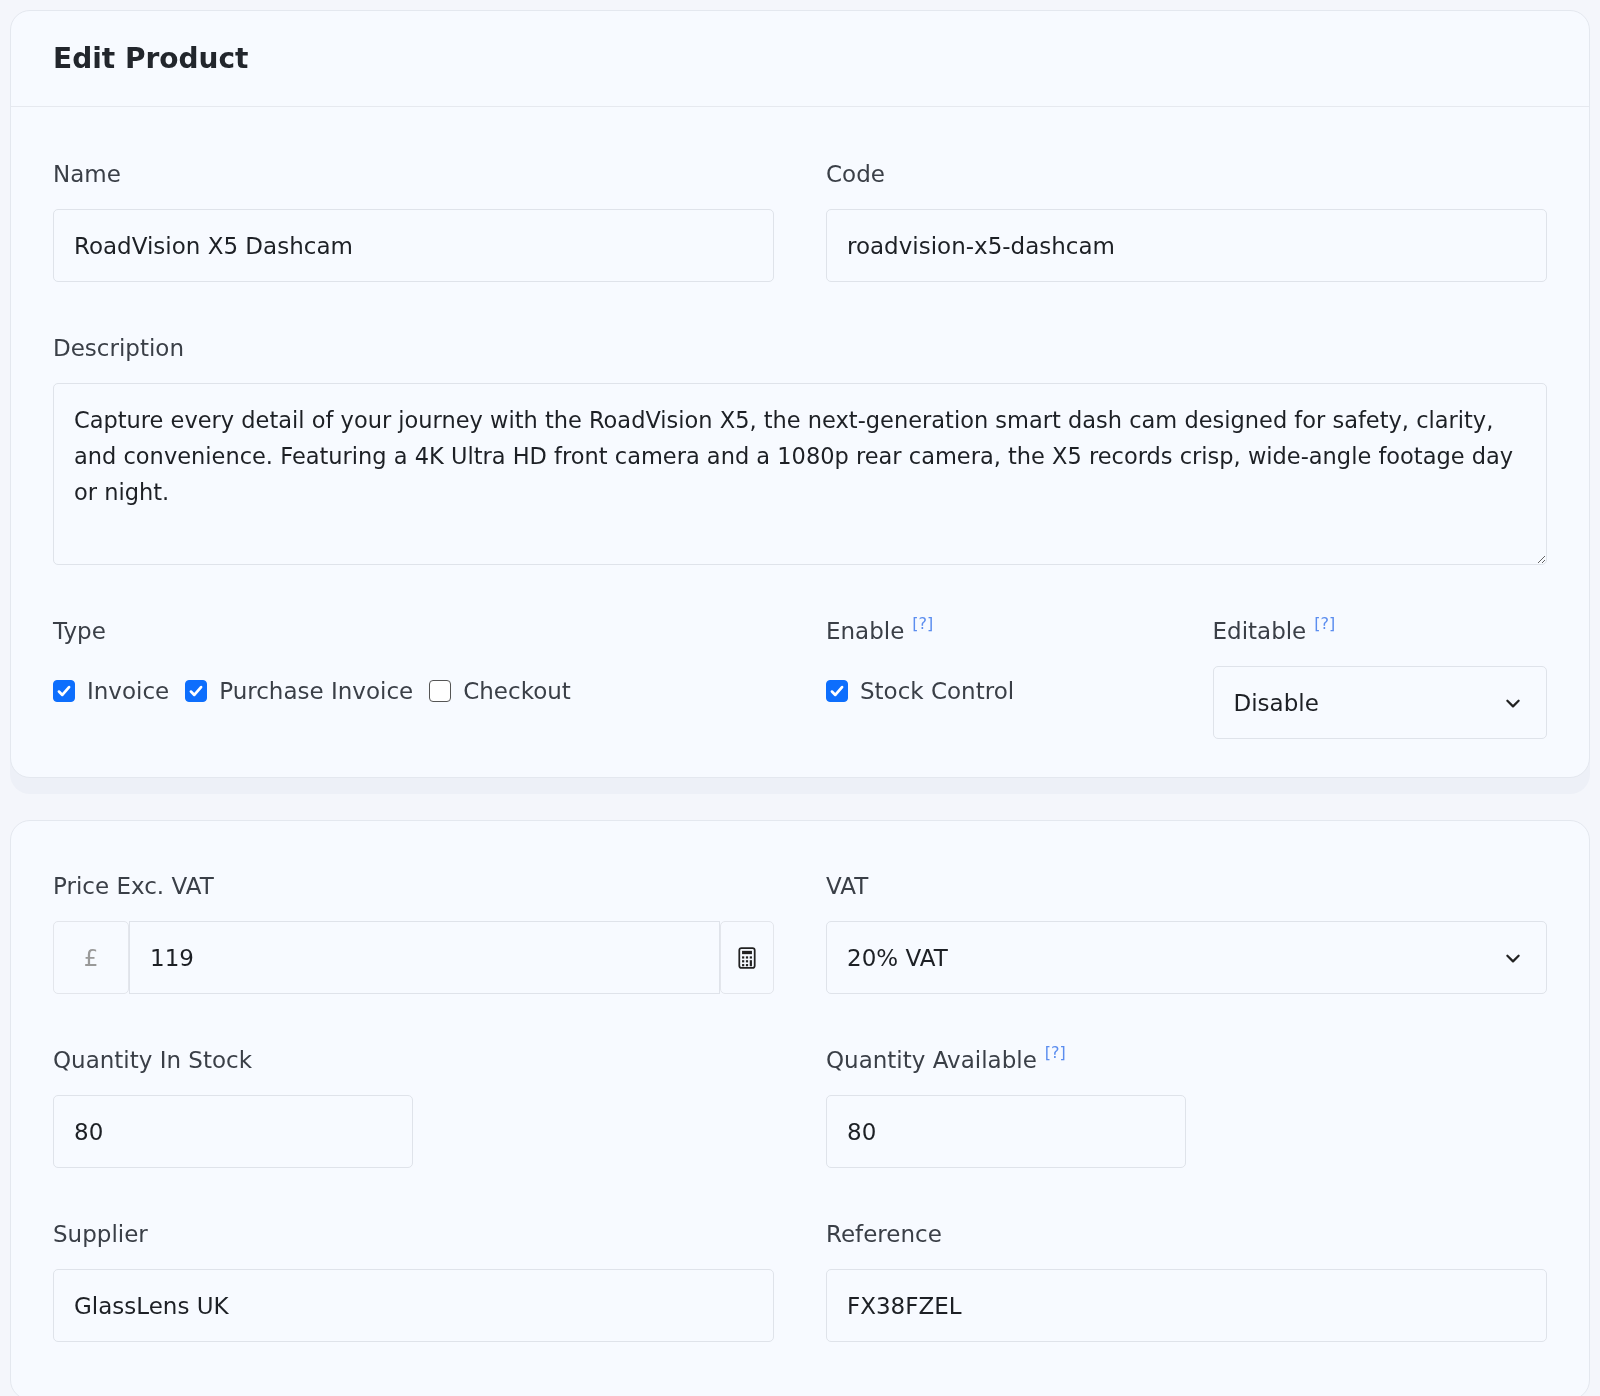 The width and height of the screenshot is (1600, 1396). I want to click on select-field: Disable, so click(1379, 702).